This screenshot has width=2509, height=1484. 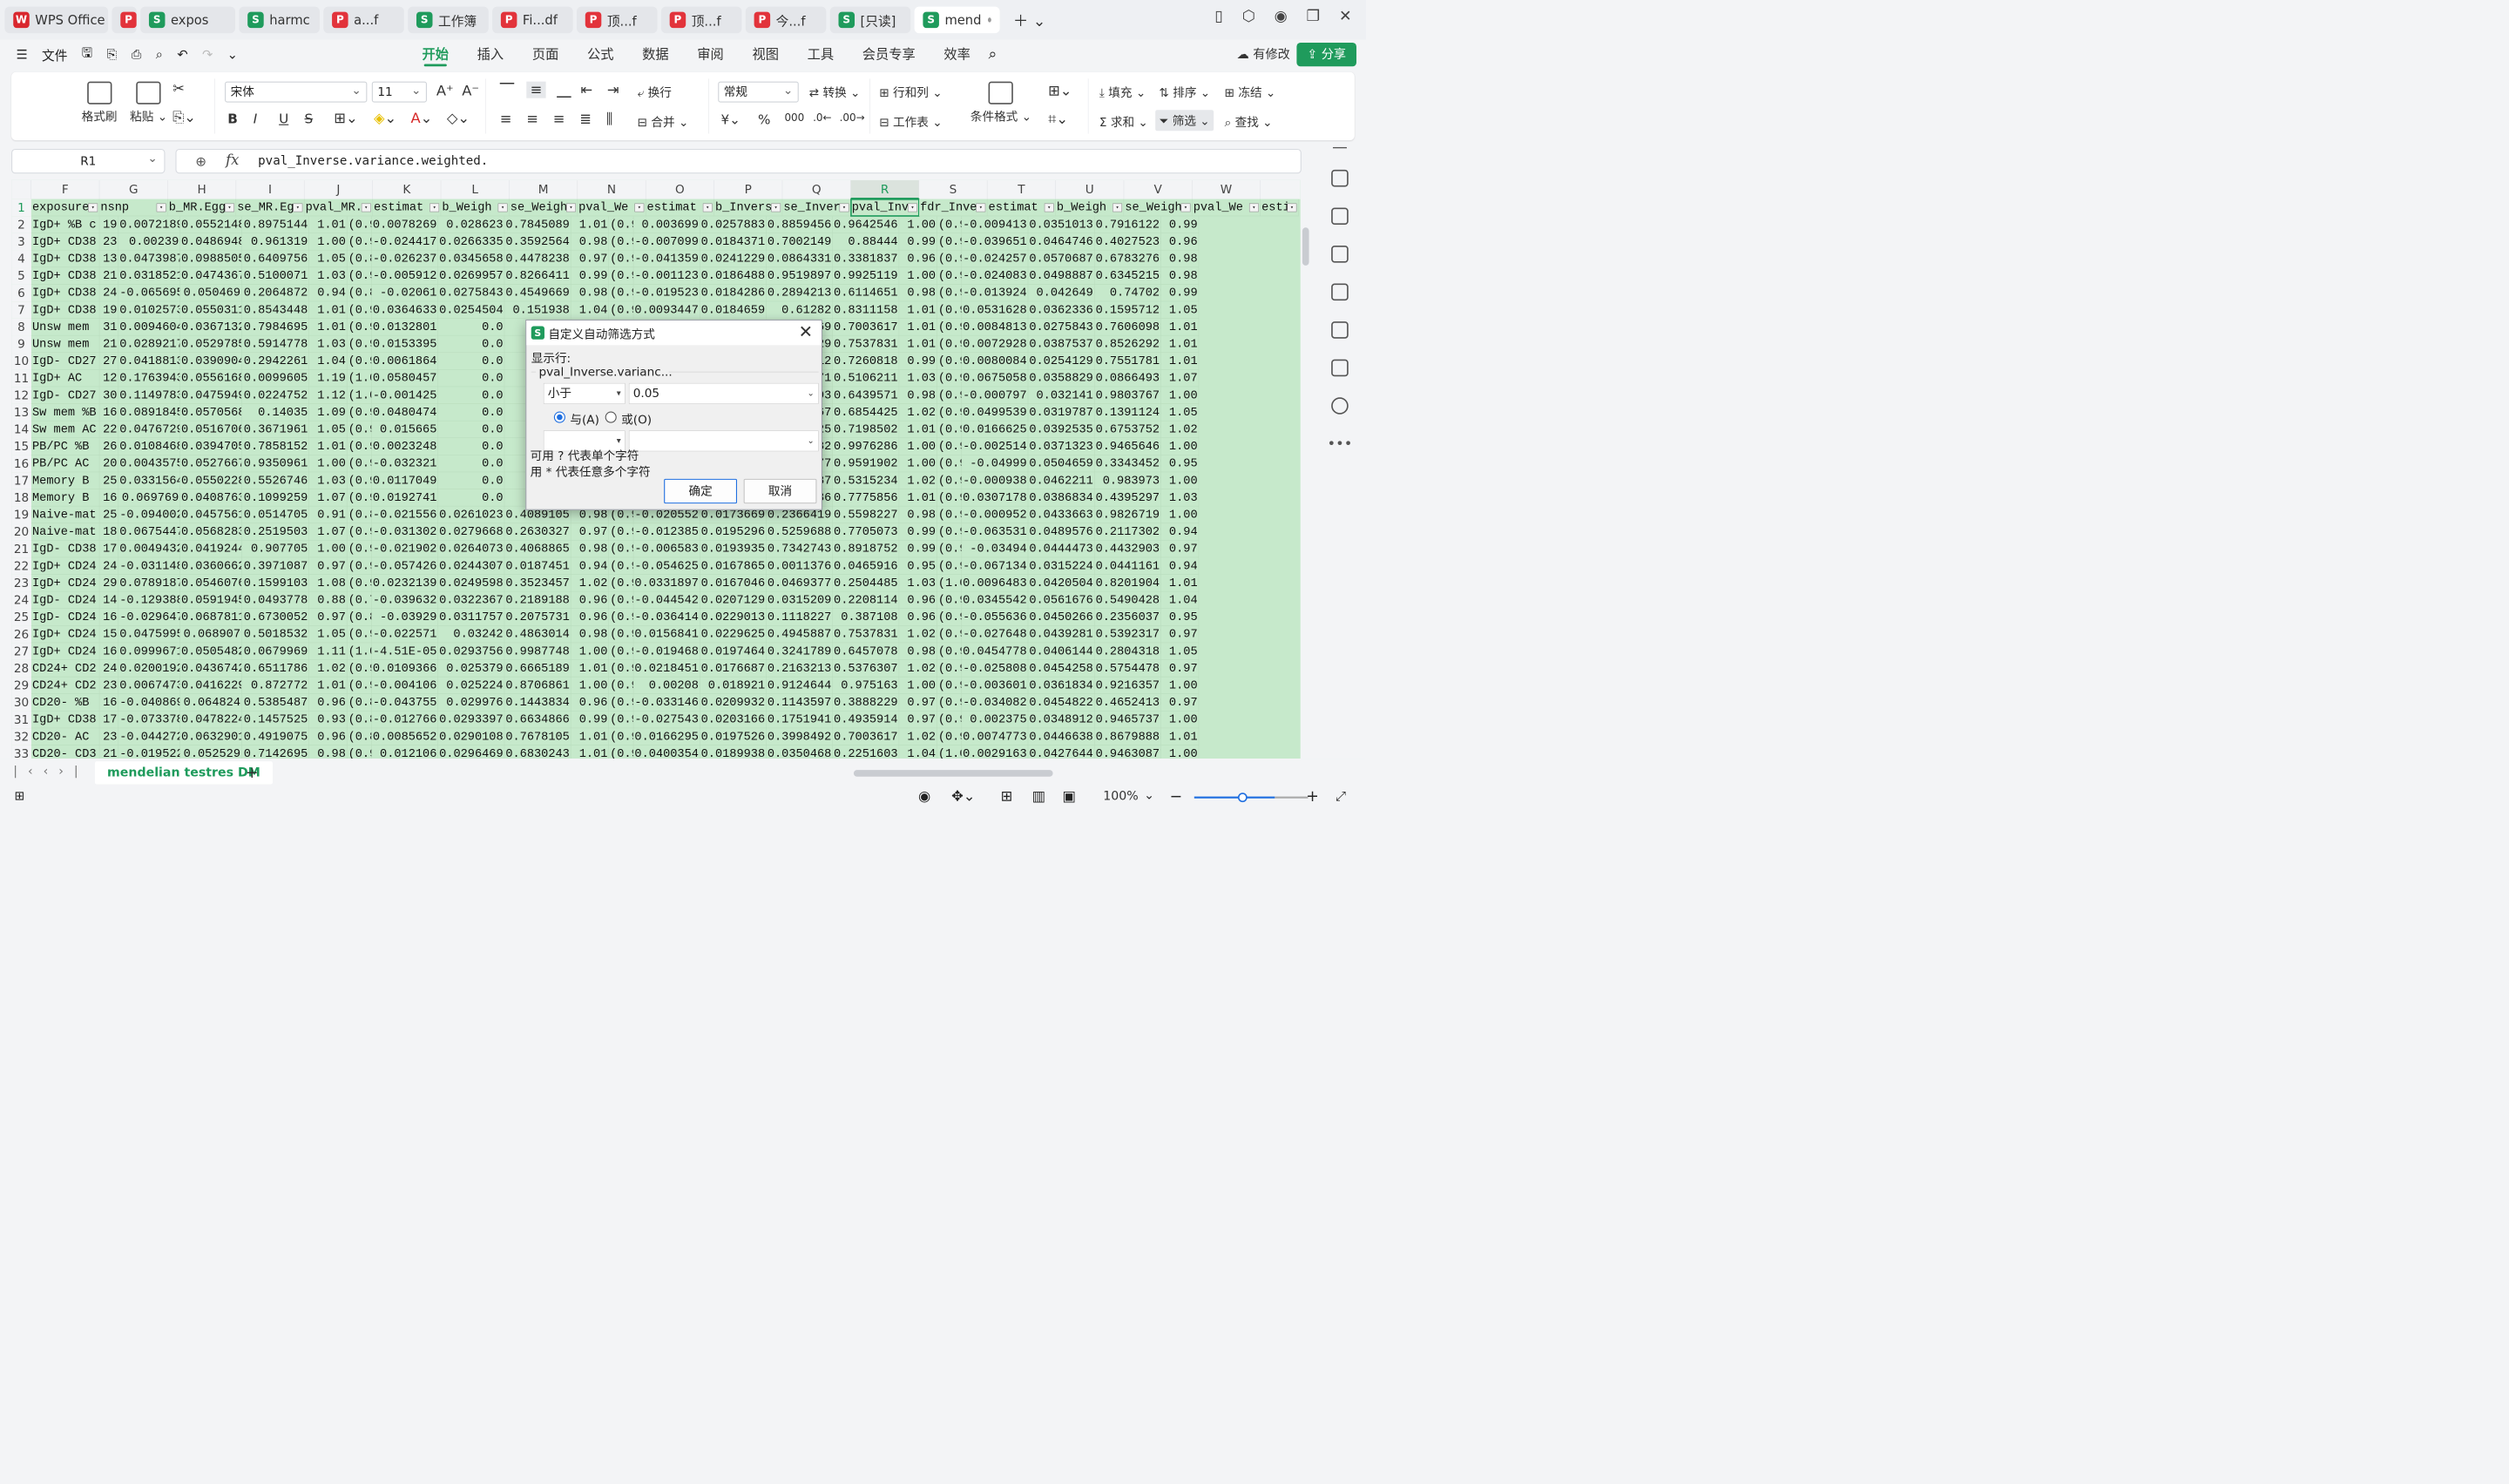 What do you see at coordinates (1127, 413) in the screenshot?
I see `table-cell: 0.1391124` at bounding box center [1127, 413].